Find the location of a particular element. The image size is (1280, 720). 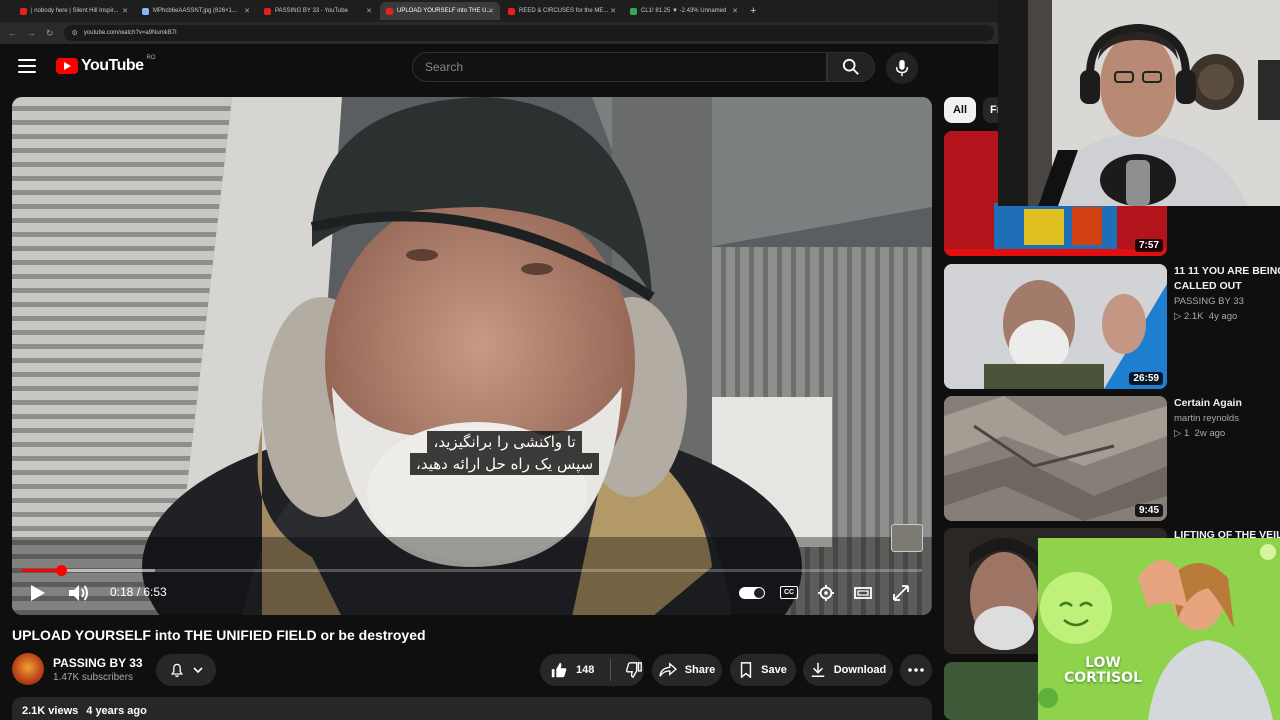

new-tab-icon: + is located at coordinates (753, 11).